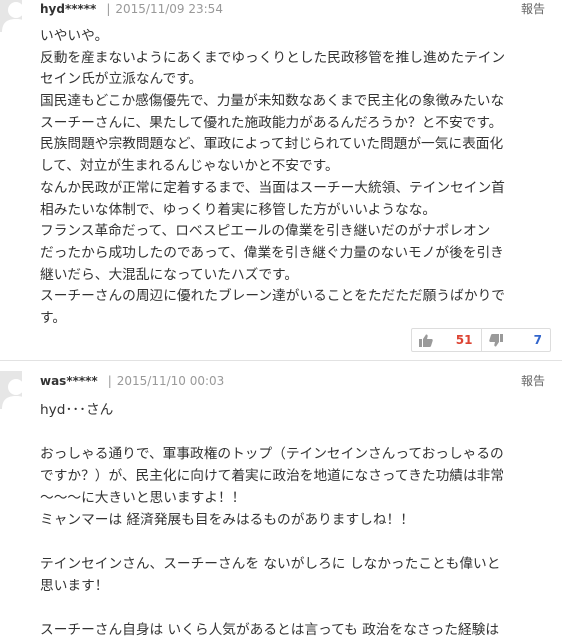  I want to click on comment-line: す。, so click(53, 317).